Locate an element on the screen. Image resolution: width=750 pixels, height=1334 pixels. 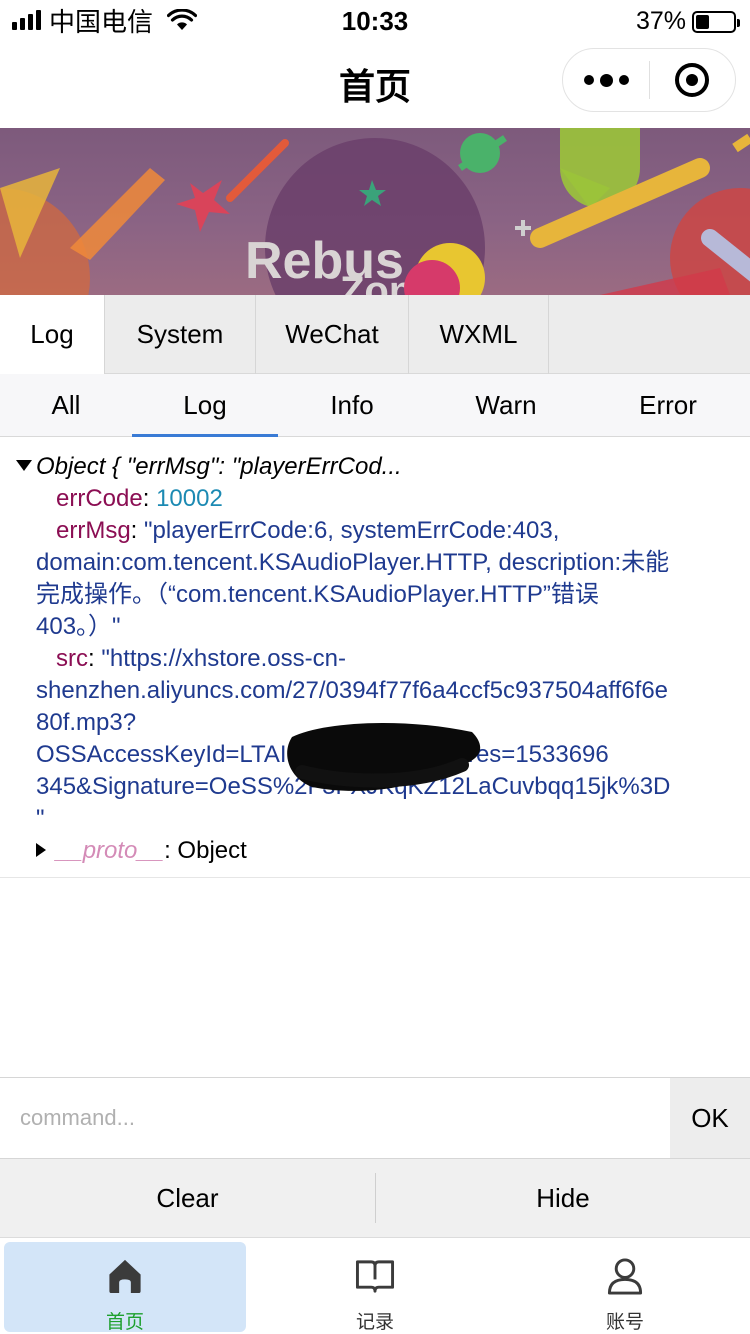
debug-tabs: Log System WeChat WXML is located at coordinates (375, 334).